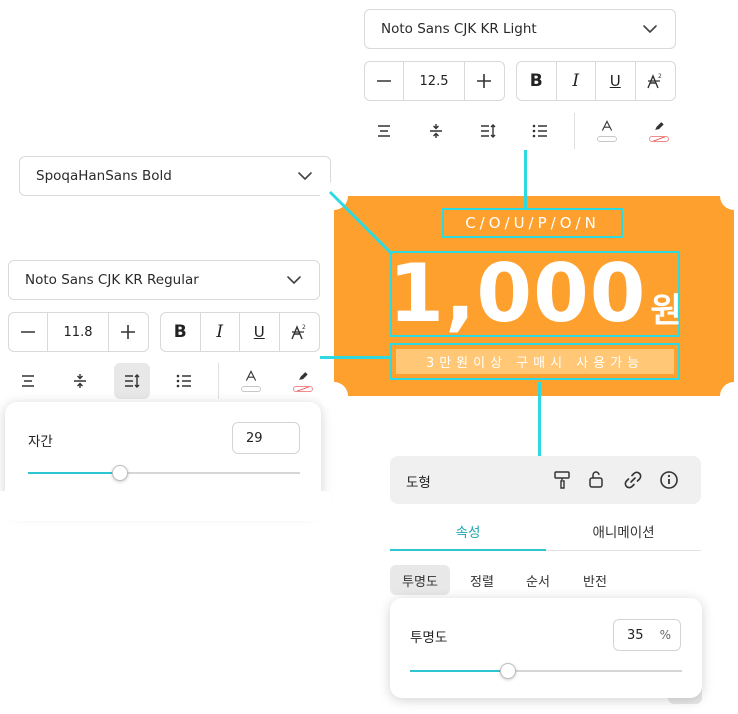 The height and width of the screenshot is (714, 738). Describe the element at coordinates (420, 580) in the screenshot. I see `subtab-opacity: 투명도` at that location.